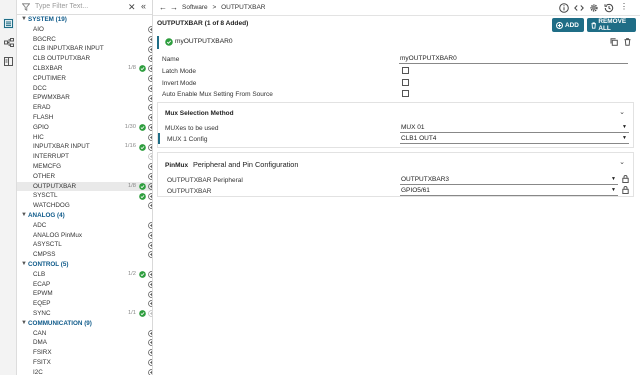  I want to click on mux1-config-select: CLB1 OUT4 ▼, so click(514, 139).